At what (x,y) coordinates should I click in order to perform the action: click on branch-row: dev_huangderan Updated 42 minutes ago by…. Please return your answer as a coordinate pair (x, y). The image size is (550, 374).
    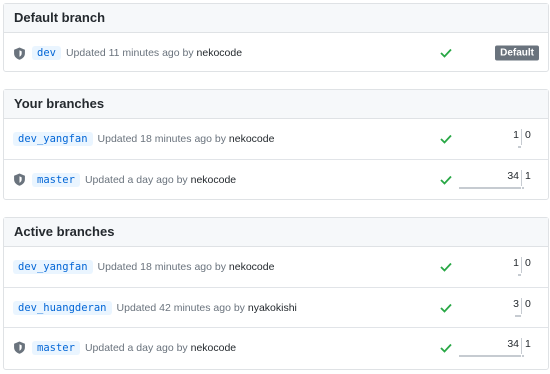
    Looking at the image, I should click on (276, 307).